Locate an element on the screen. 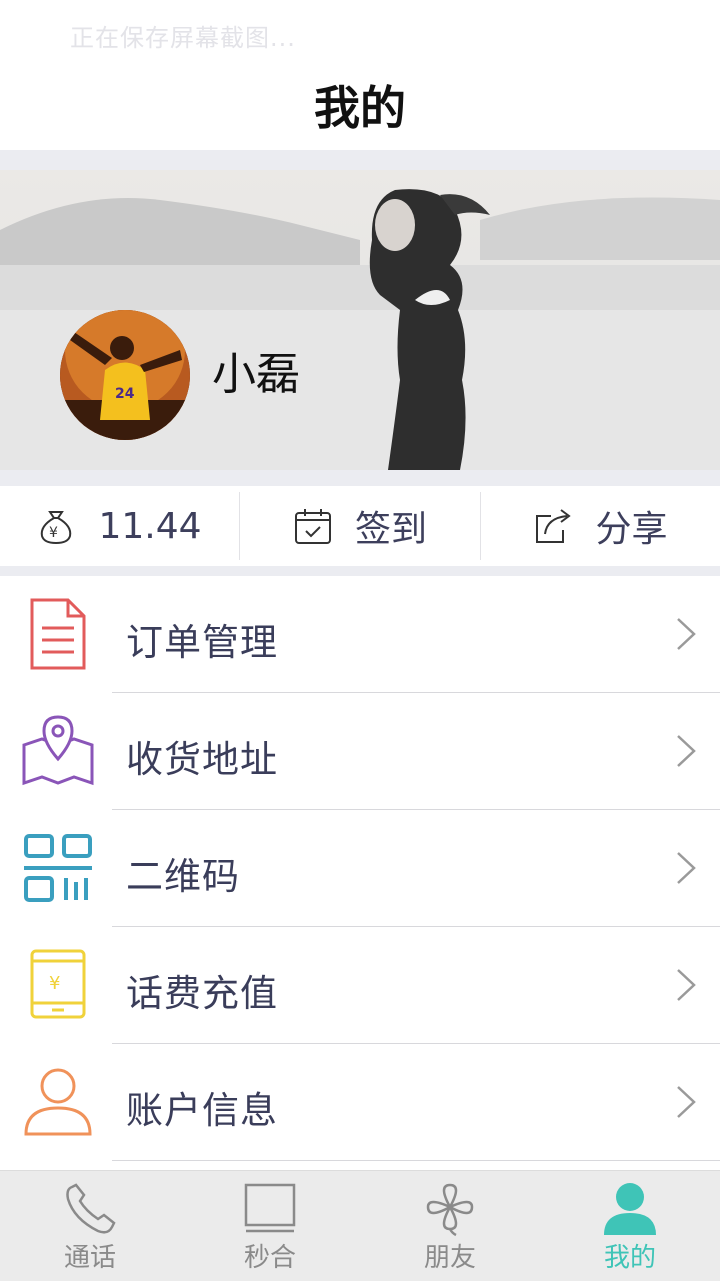 Image resolution: width=720 pixels, height=1281 pixels. tab-label: 秒合 is located at coordinates (269, 1258).